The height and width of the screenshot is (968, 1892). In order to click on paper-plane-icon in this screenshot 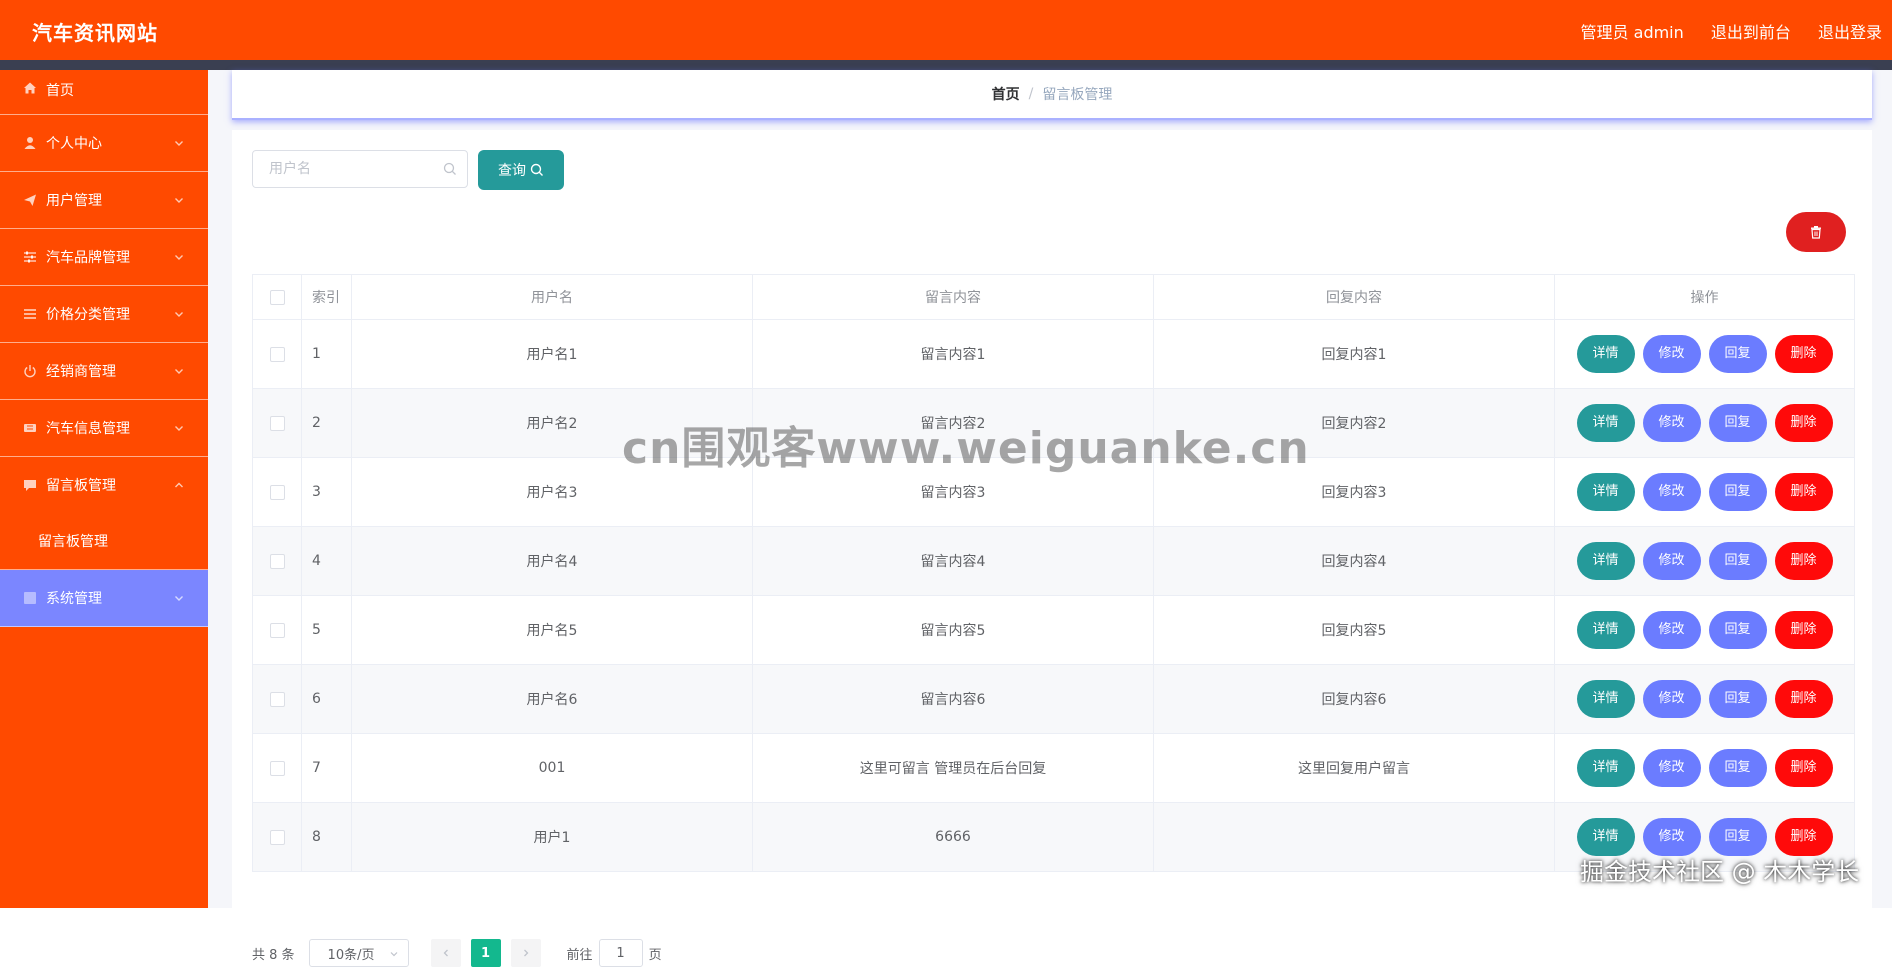, I will do `click(30, 200)`.